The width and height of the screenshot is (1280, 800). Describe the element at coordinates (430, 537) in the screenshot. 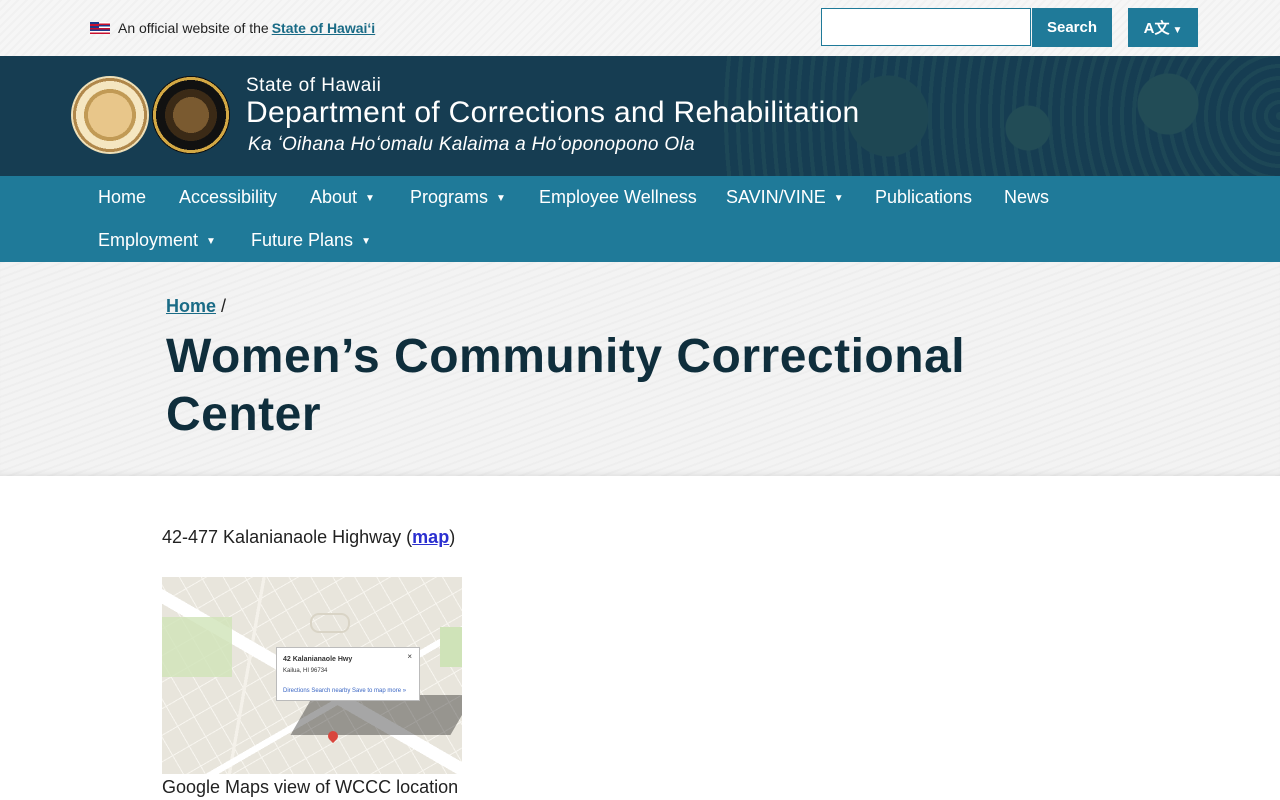

I see `map-link: map` at that location.